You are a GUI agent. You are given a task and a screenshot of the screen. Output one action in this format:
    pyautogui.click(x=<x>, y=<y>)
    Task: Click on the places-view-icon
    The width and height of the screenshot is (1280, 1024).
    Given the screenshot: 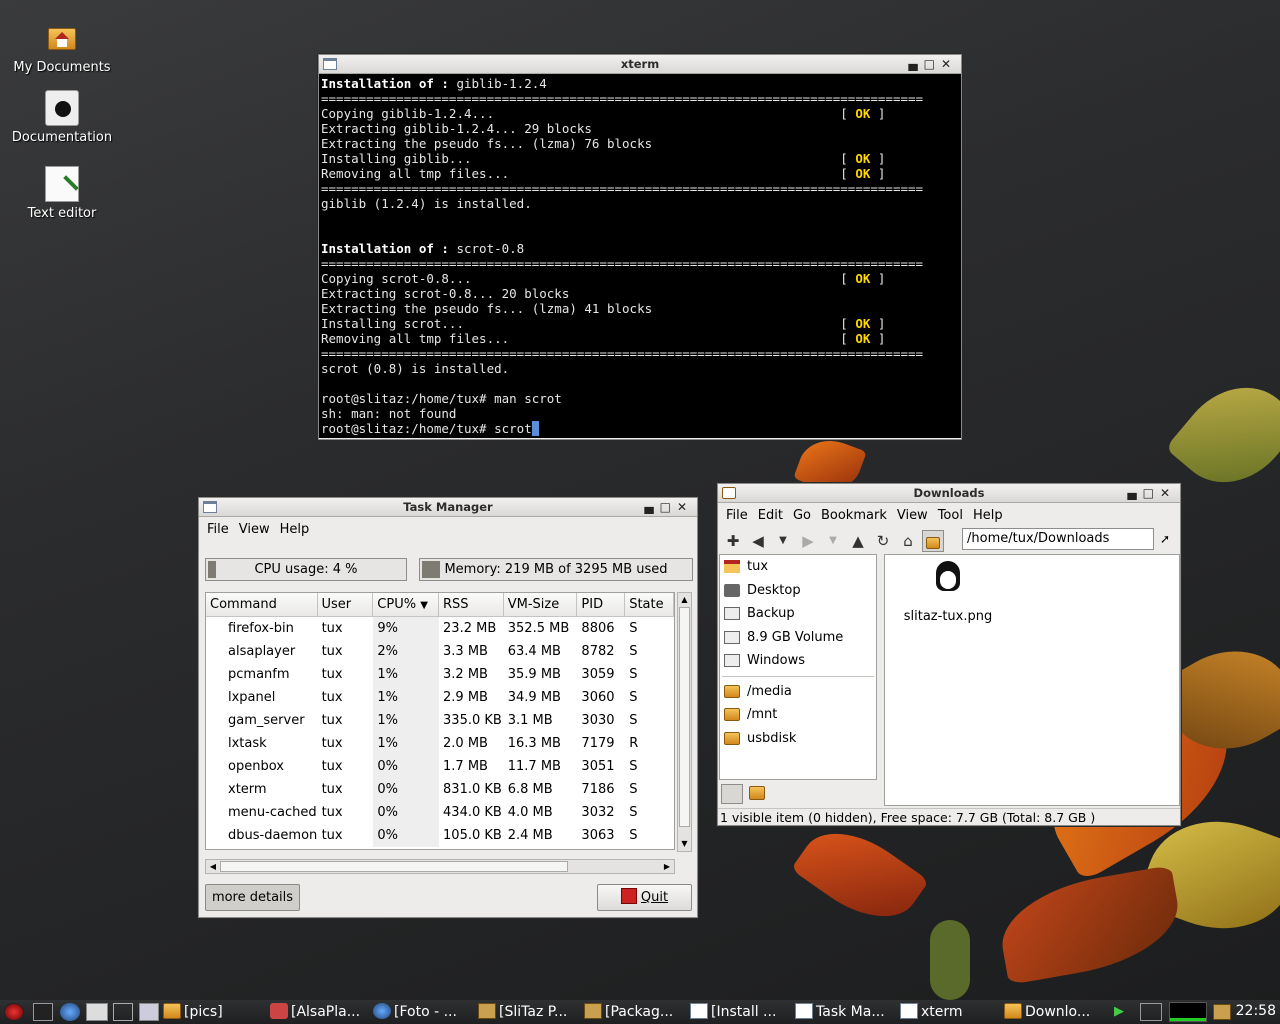 What is the action you would take?
    pyautogui.click(x=732, y=794)
    